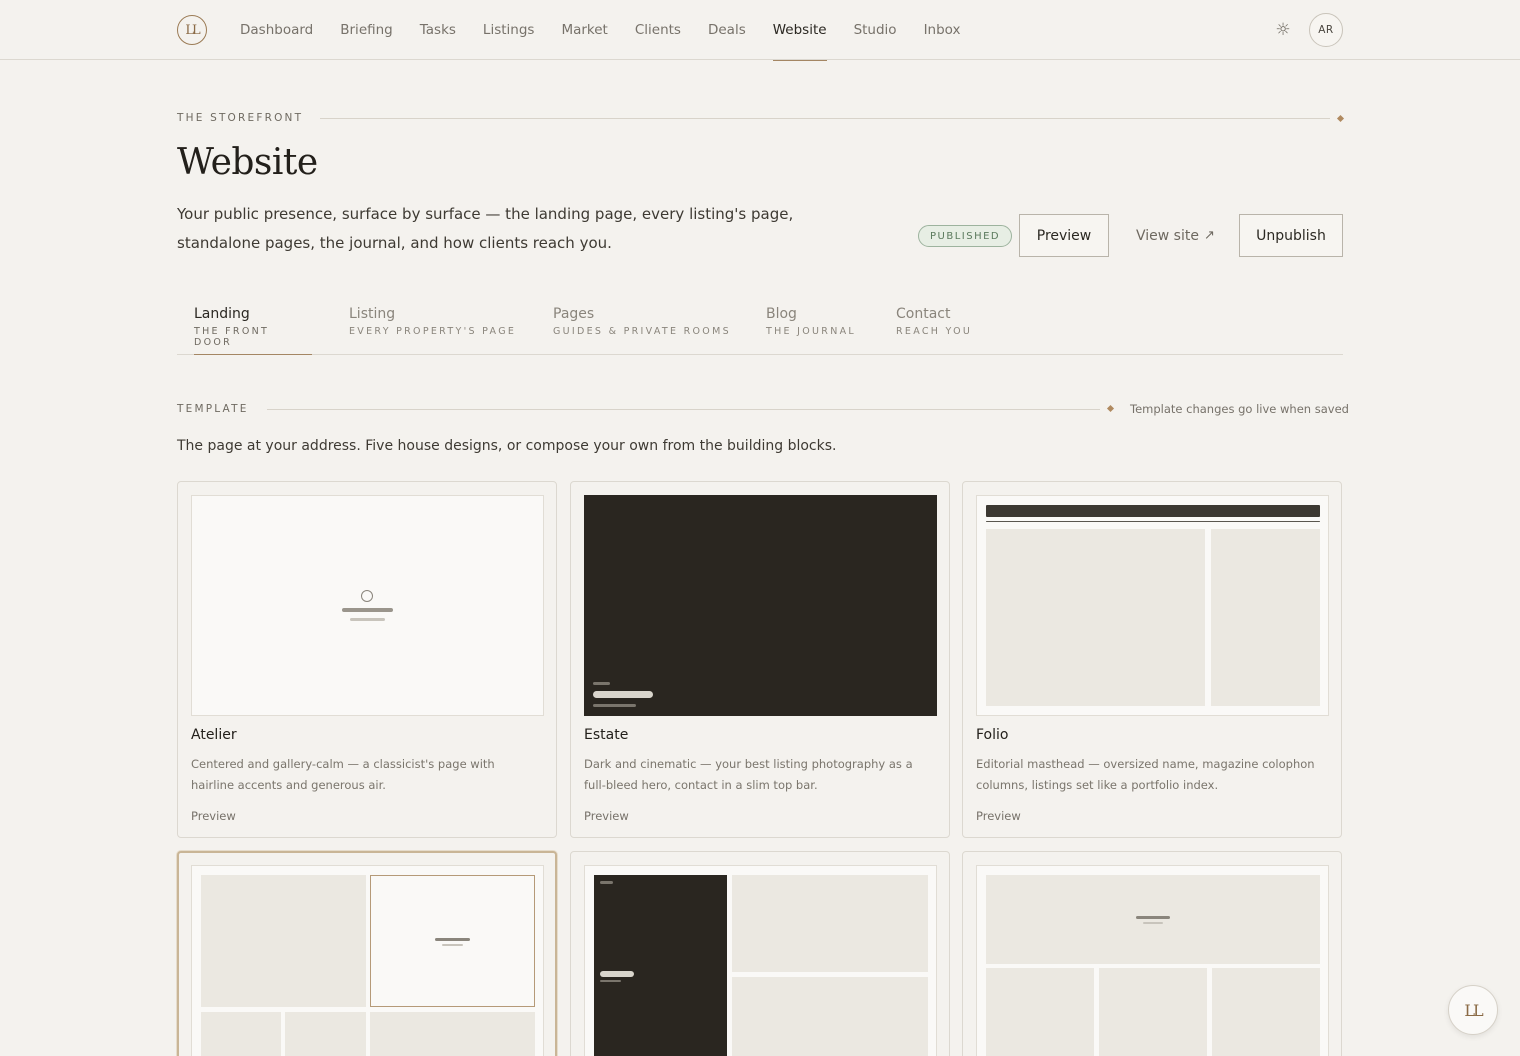  Describe the element at coordinates (1064, 235) in the screenshot. I see `preview-button: Preview` at that location.